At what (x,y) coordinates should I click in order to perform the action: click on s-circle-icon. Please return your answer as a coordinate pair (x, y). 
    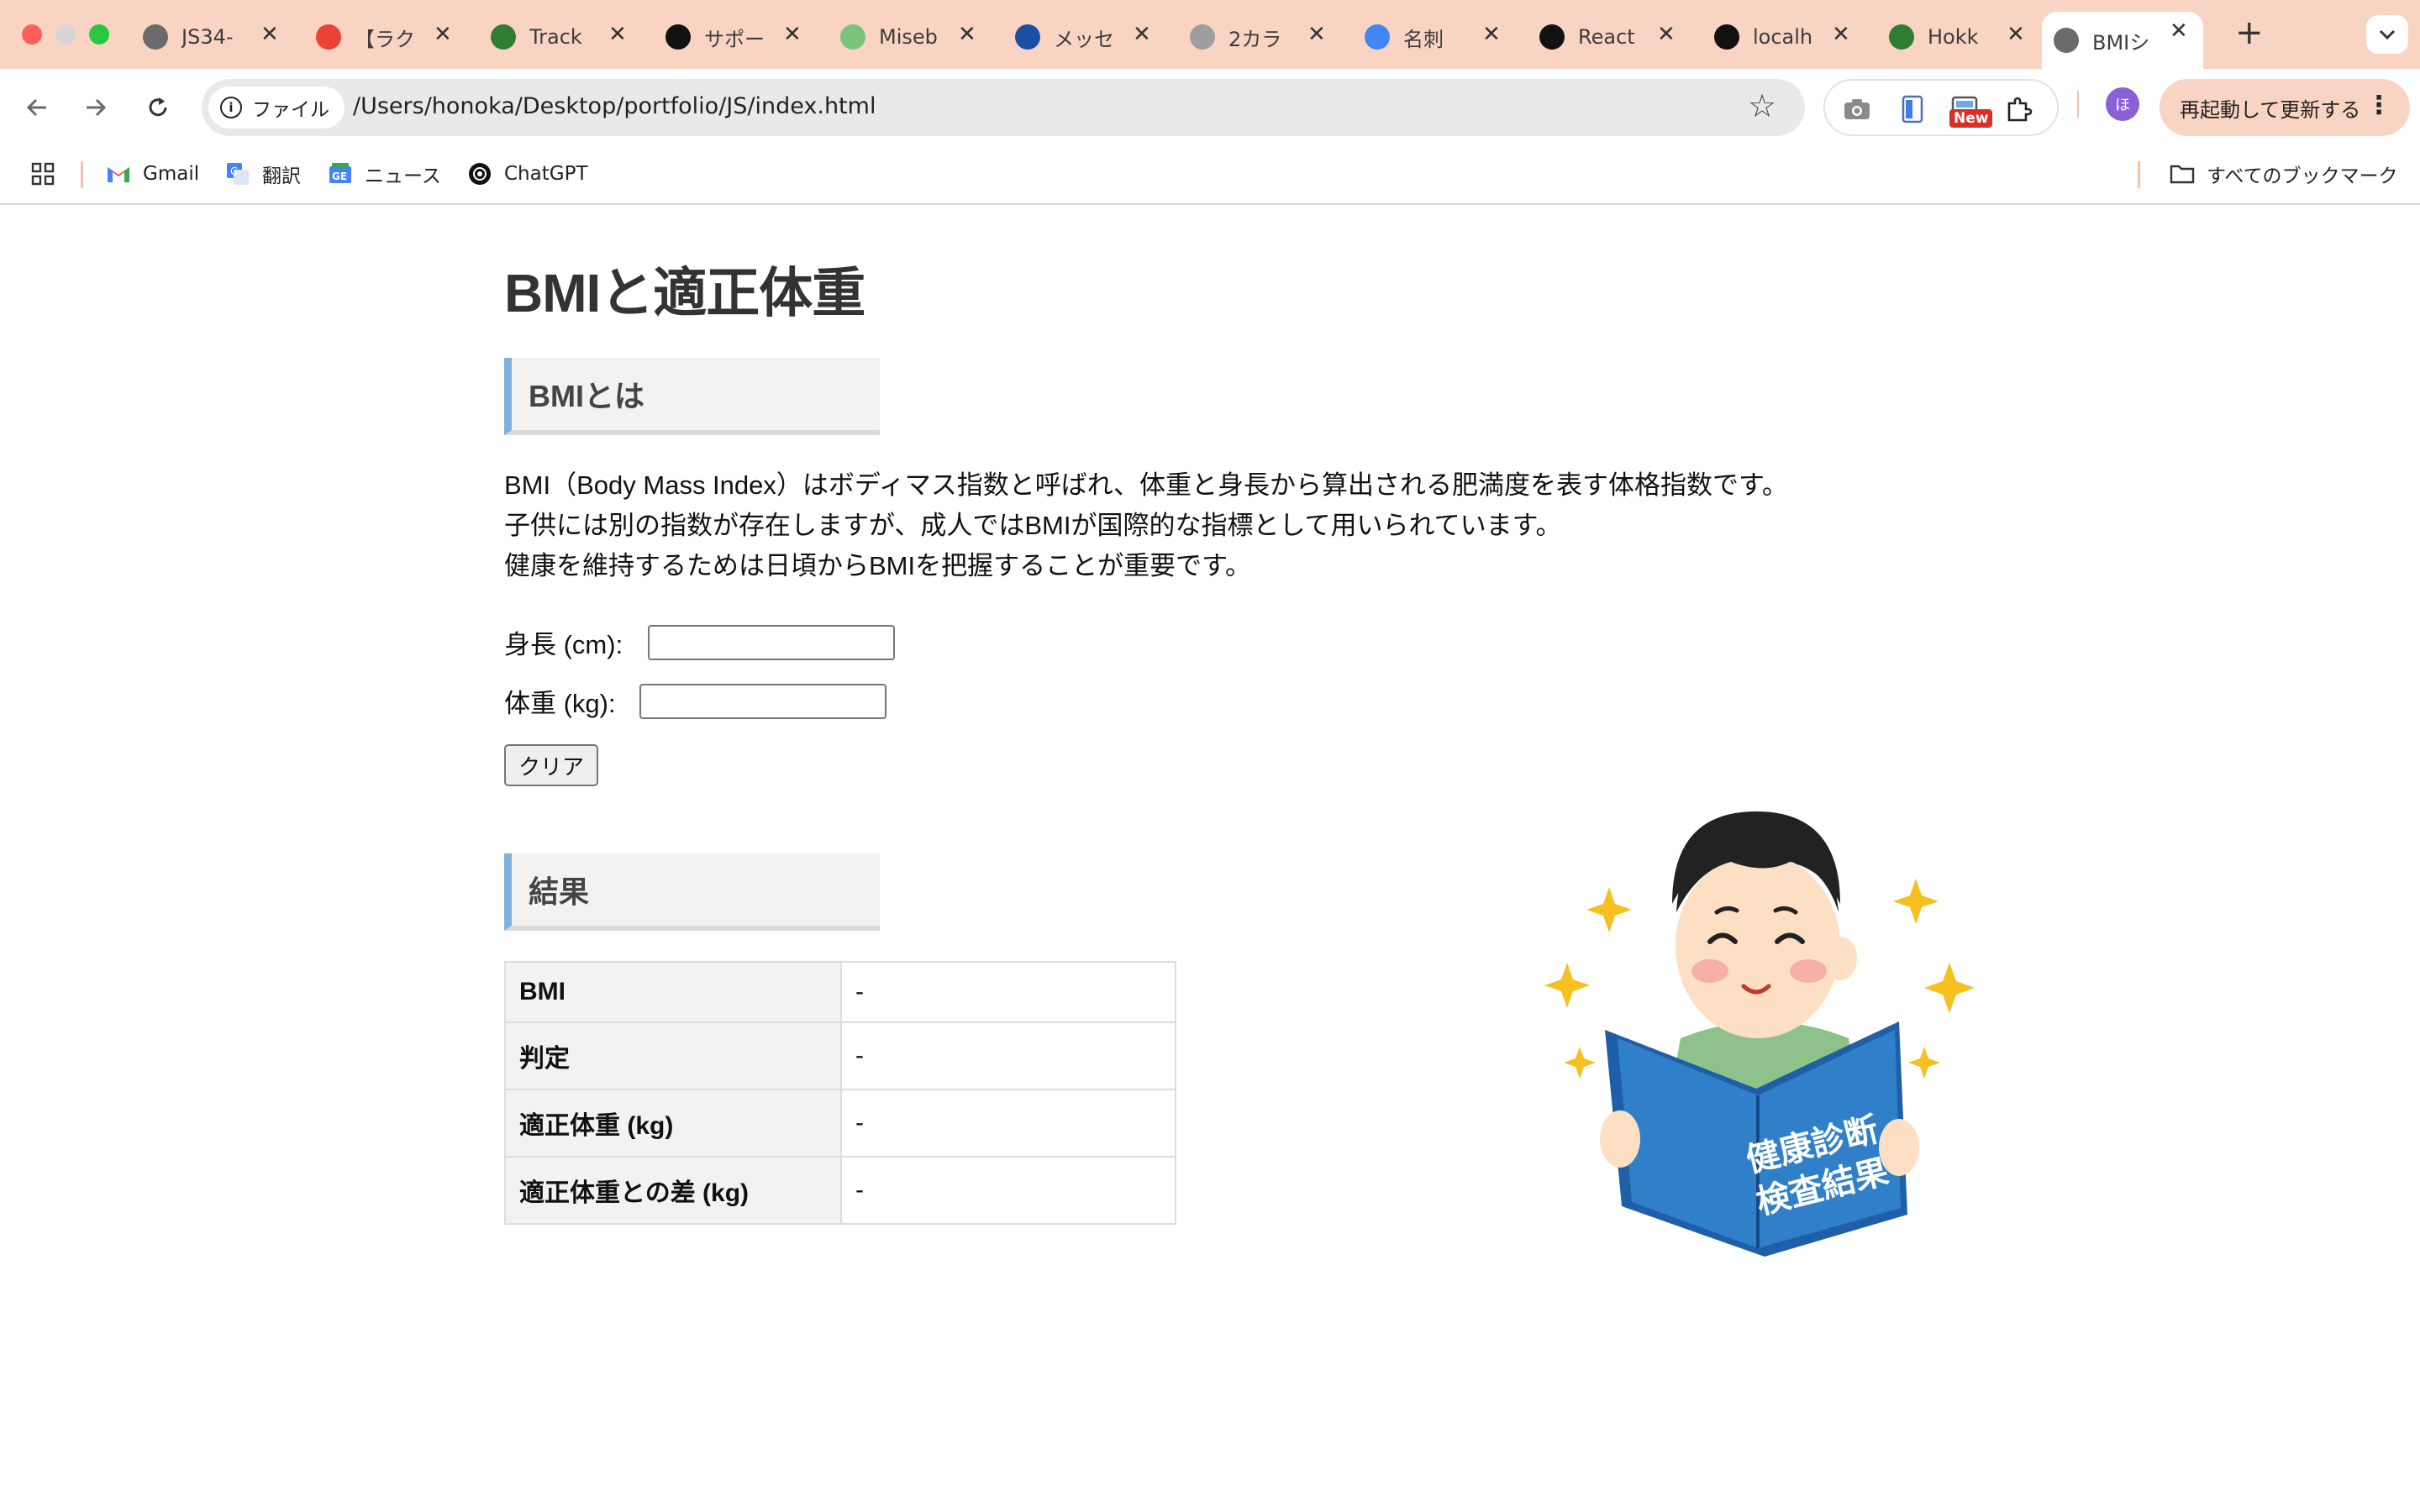
    Looking at the image, I should click on (1202, 37).